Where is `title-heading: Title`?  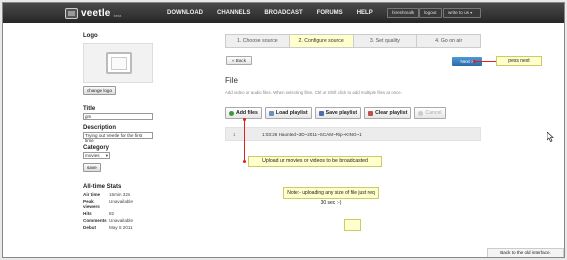
title-heading: Title is located at coordinates (89, 109).